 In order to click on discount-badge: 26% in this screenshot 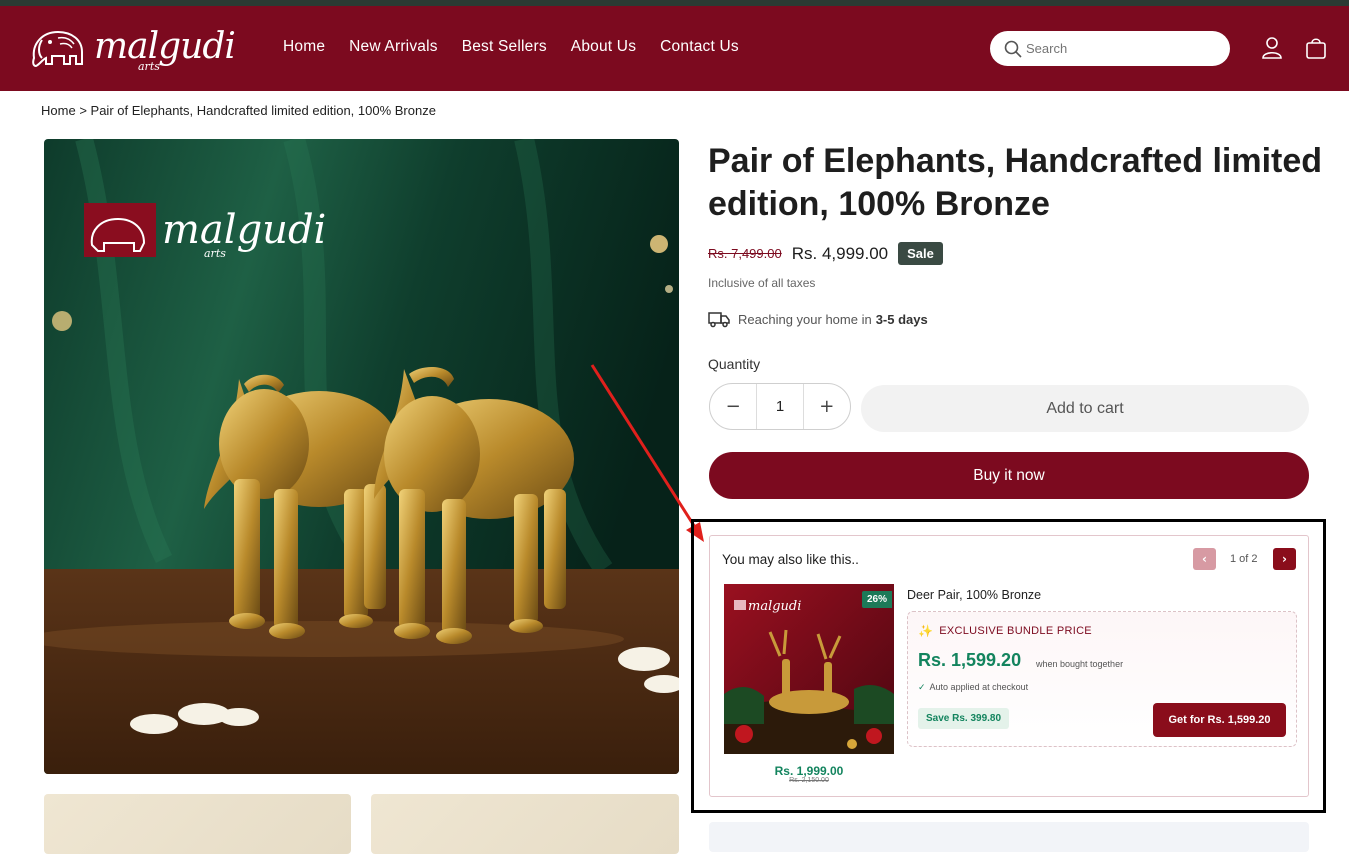, I will do `click(877, 599)`.